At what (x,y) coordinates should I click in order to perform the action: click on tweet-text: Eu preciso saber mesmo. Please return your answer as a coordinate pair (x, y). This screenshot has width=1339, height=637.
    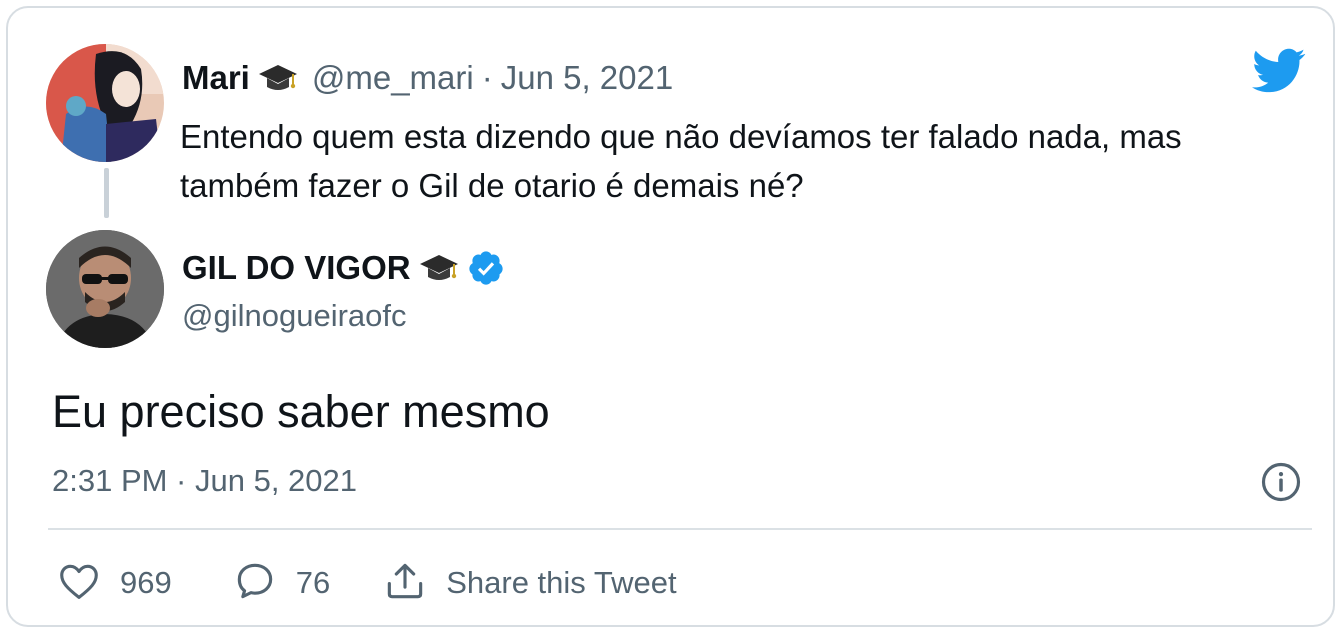
    Looking at the image, I should click on (301, 411).